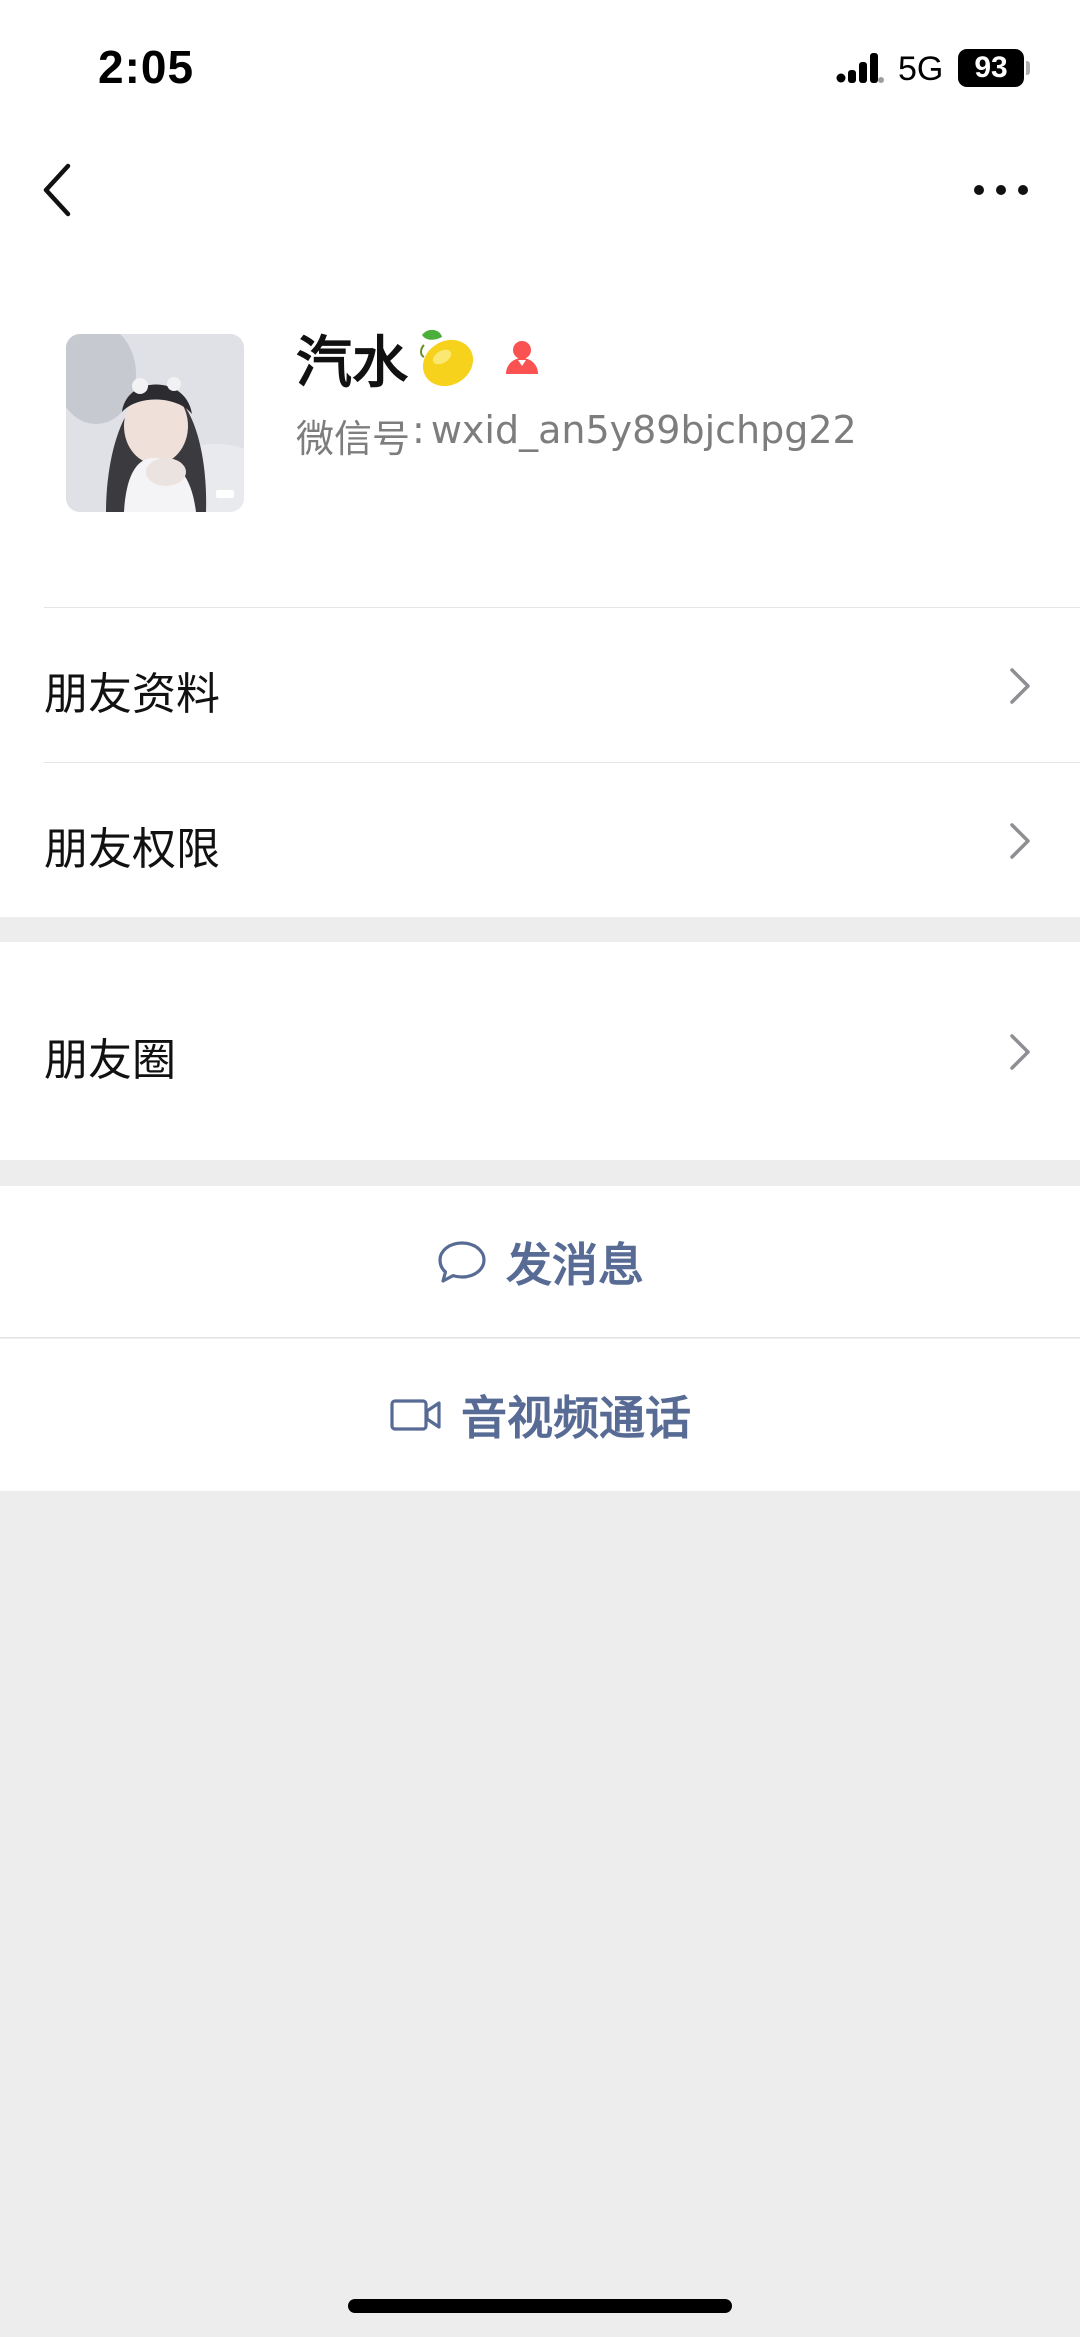 This screenshot has height=2337, width=1080. I want to click on wechat-id-row: 微信号 : wxid_an5y89bjchpg22, so click(576, 435).